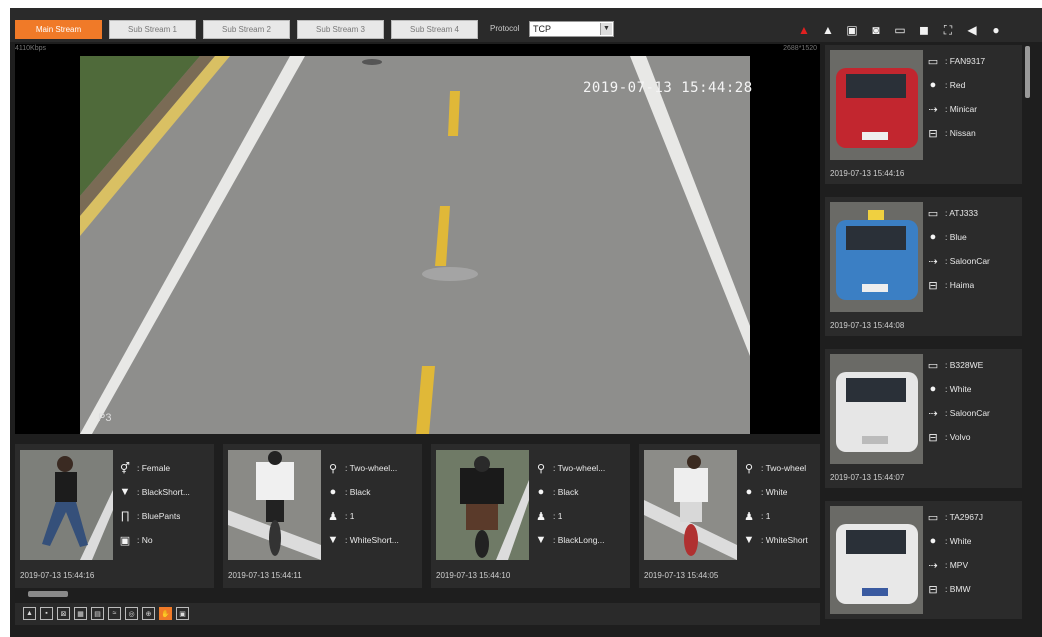 The width and height of the screenshot is (1042, 637). Describe the element at coordinates (105, 418) in the screenshot. I see `channel-label: P3` at that location.